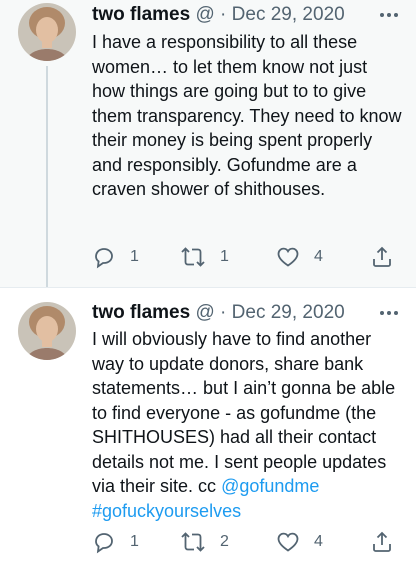  I want to click on retweet-button: 1, so click(204, 257).